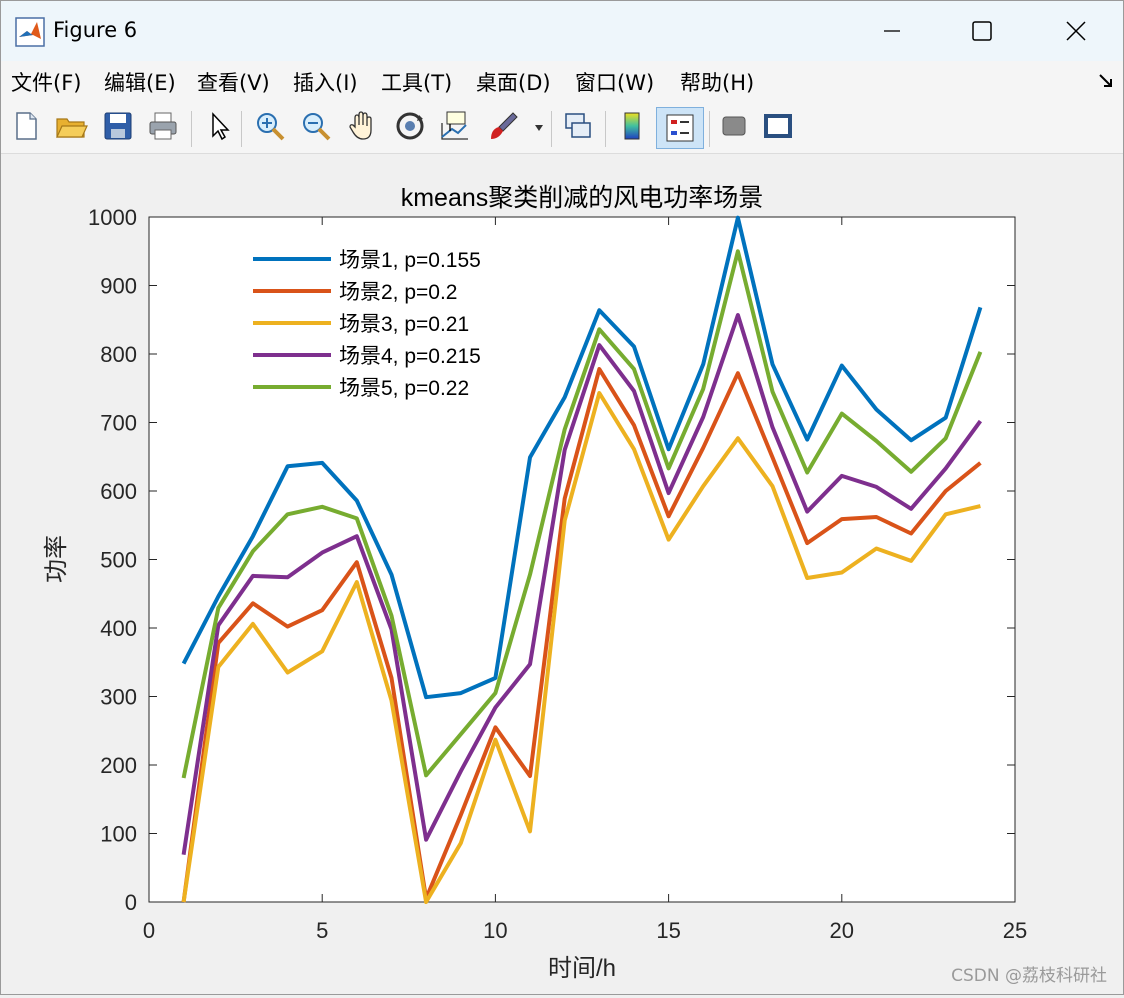 This screenshot has height=998, width=1124. Describe the element at coordinates (46, 82) in the screenshot. I see `menu-file: 文件(F)` at that location.